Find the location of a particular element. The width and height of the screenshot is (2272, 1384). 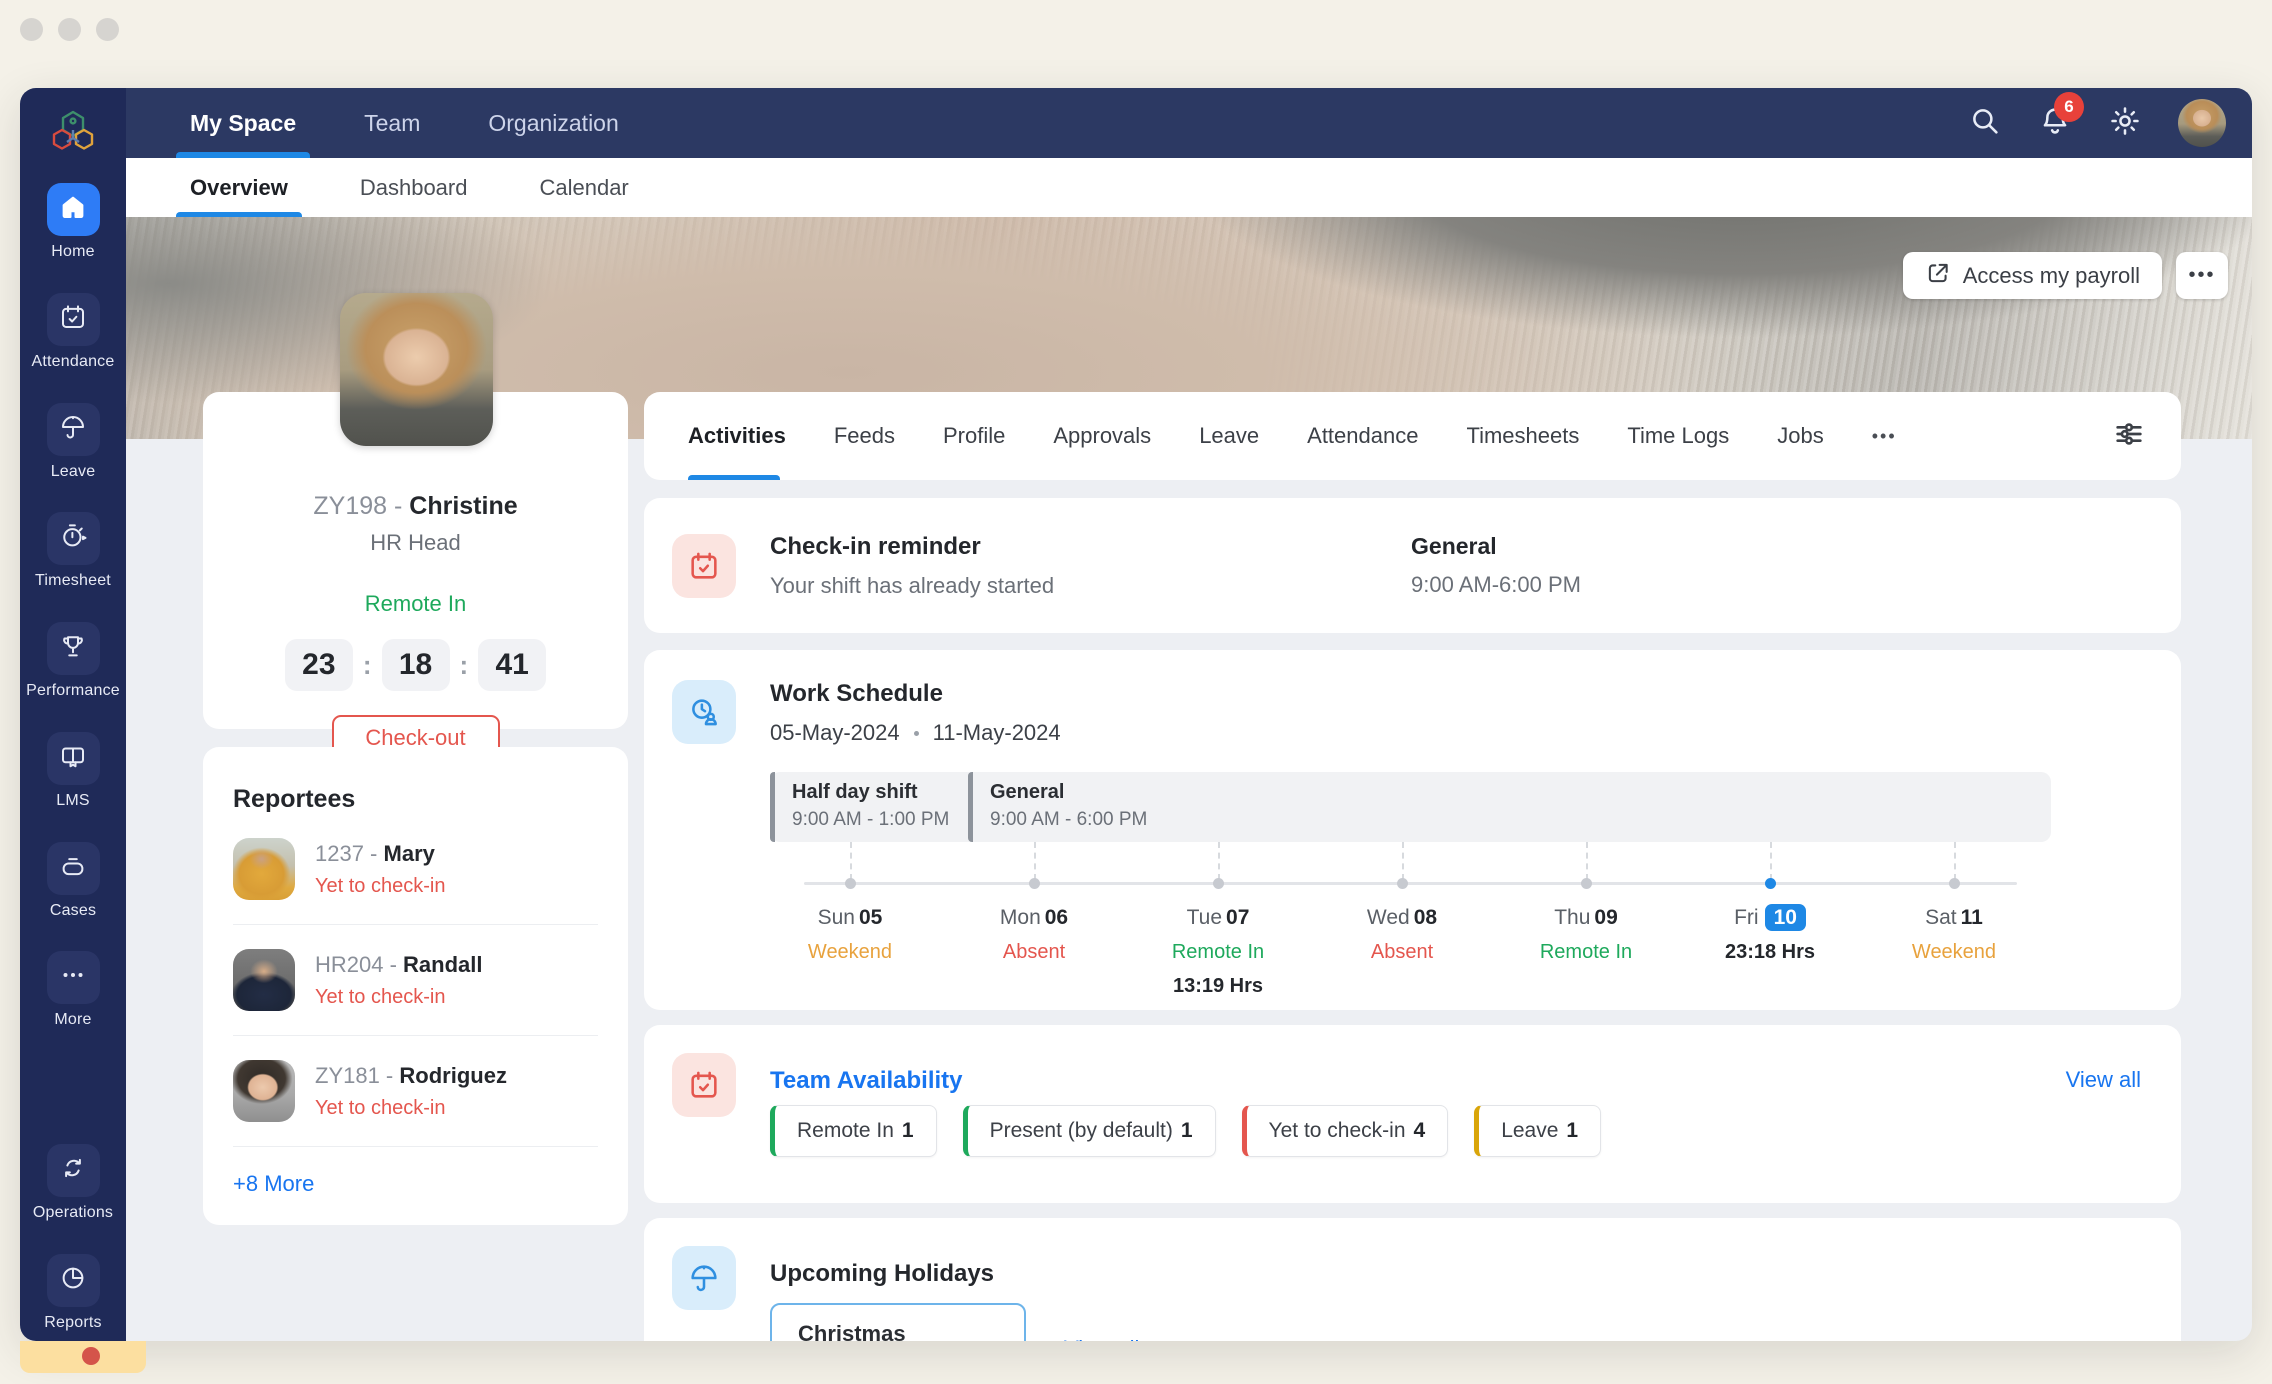

tab-attendance: Attendance is located at coordinates (1362, 436).